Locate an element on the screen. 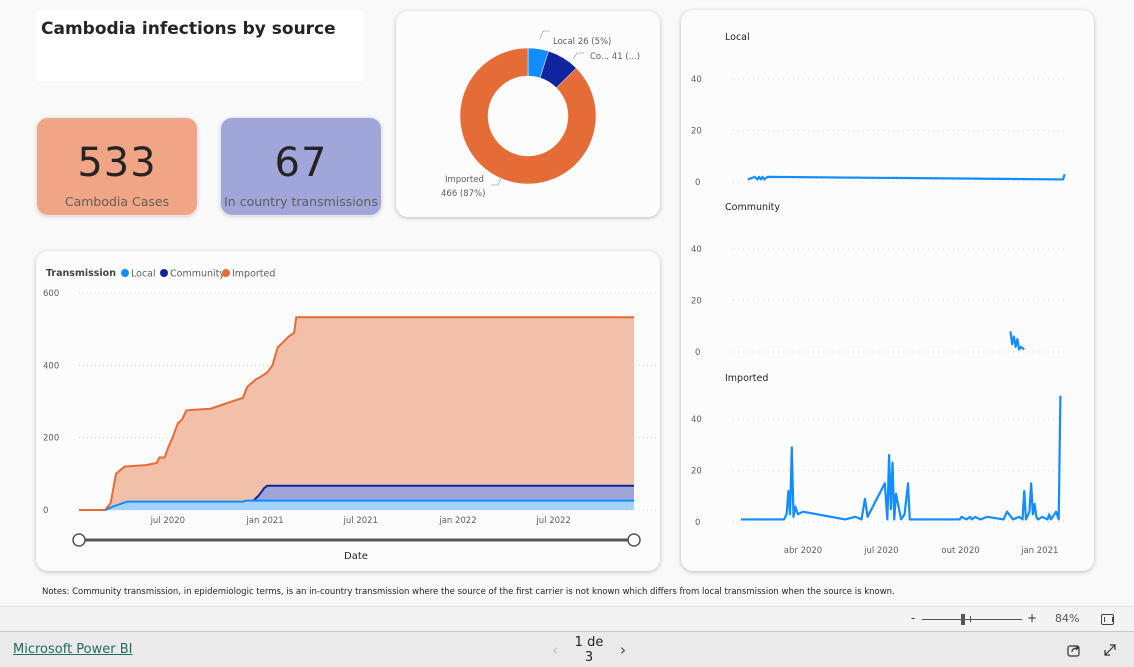 The width and height of the screenshot is (1134, 667). data-label-local: Local 26 (5%) is located at coordinates (582, 42).